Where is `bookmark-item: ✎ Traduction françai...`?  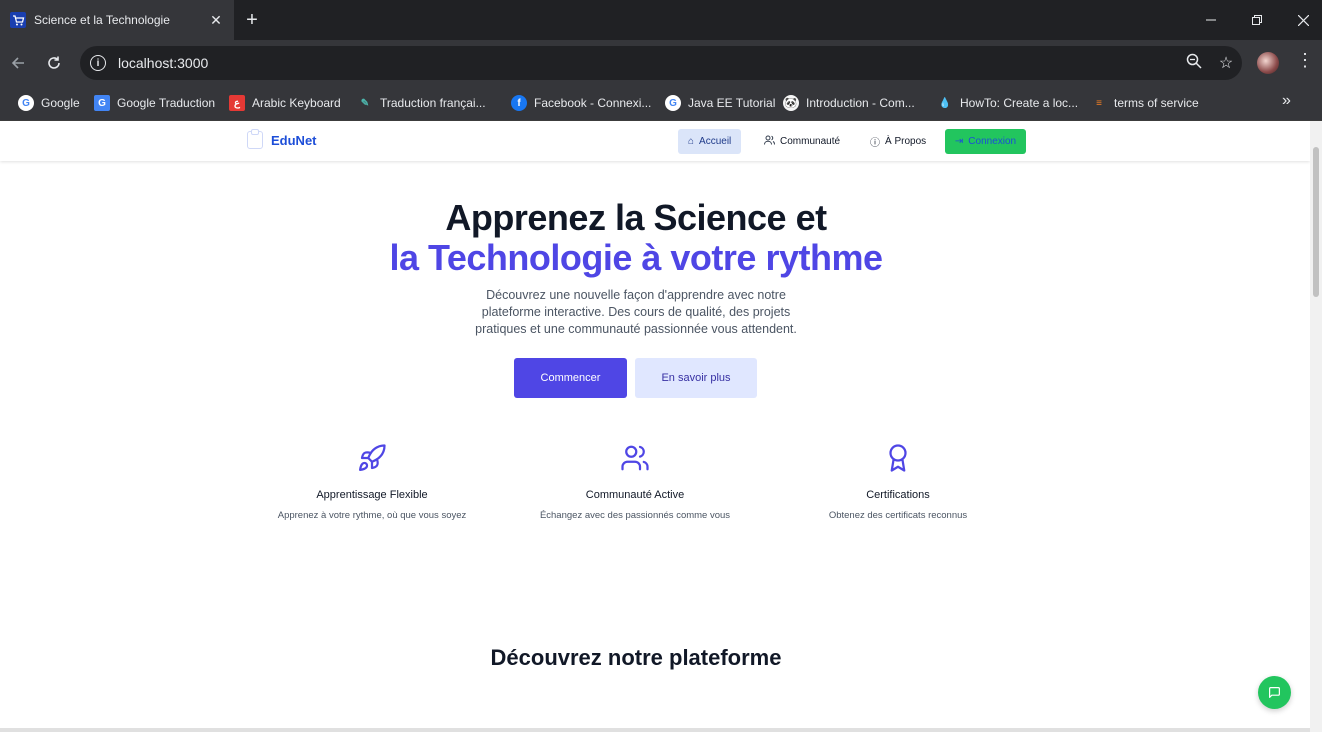
bookmark-item: ✎ Traduction françai... is located at coordinates (421, 103).